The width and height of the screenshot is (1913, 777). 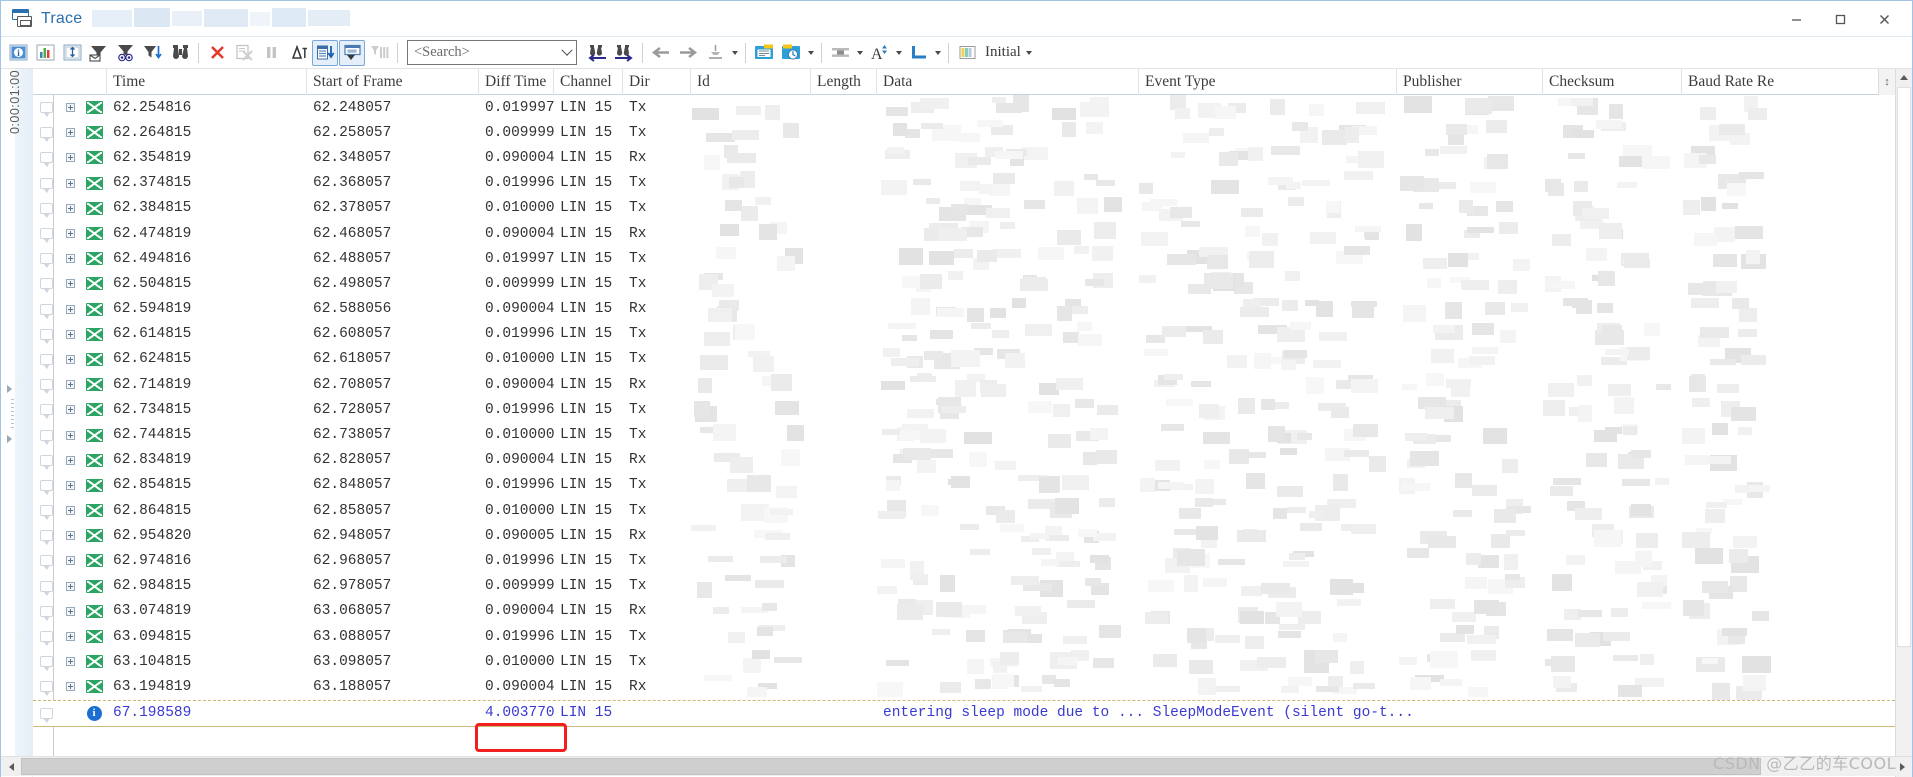 What do you see at coordinates (898, 53) in the screenshot?
I see `font-size-dropdown-icon` at bounding box center [898, 53].